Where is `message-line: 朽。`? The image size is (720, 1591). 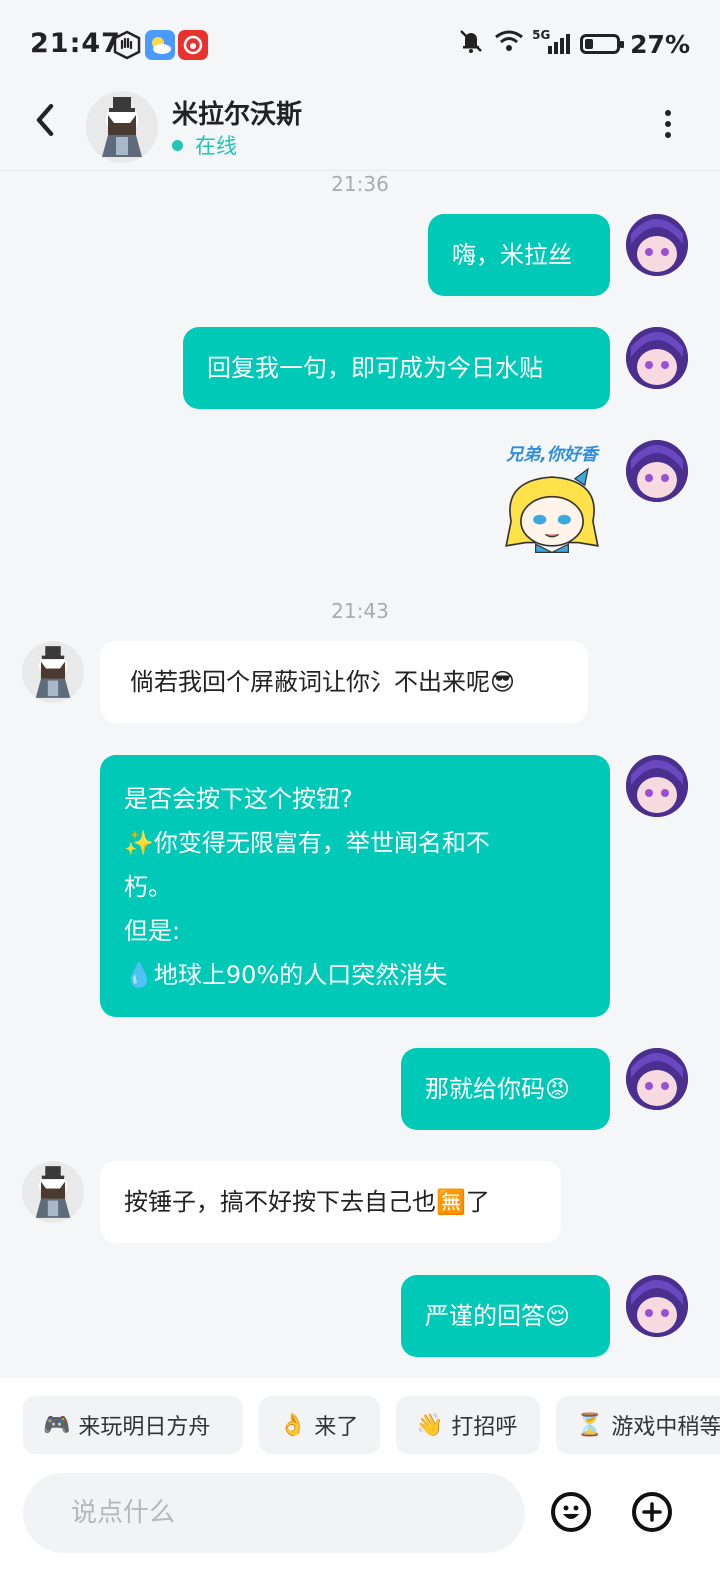
message-line: 朽。 is located at coordinates (148, 887).